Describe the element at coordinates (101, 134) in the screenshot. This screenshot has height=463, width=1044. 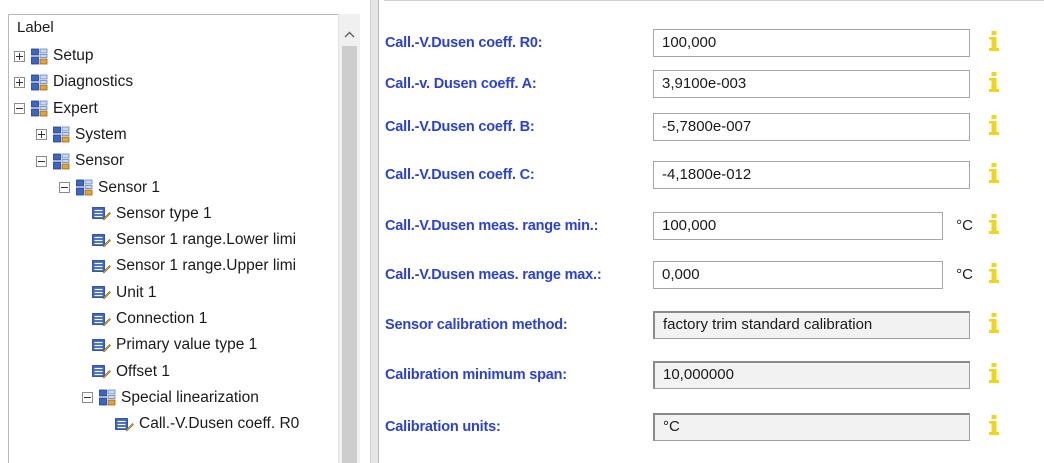
I see `tree-item-label: System` at that location.